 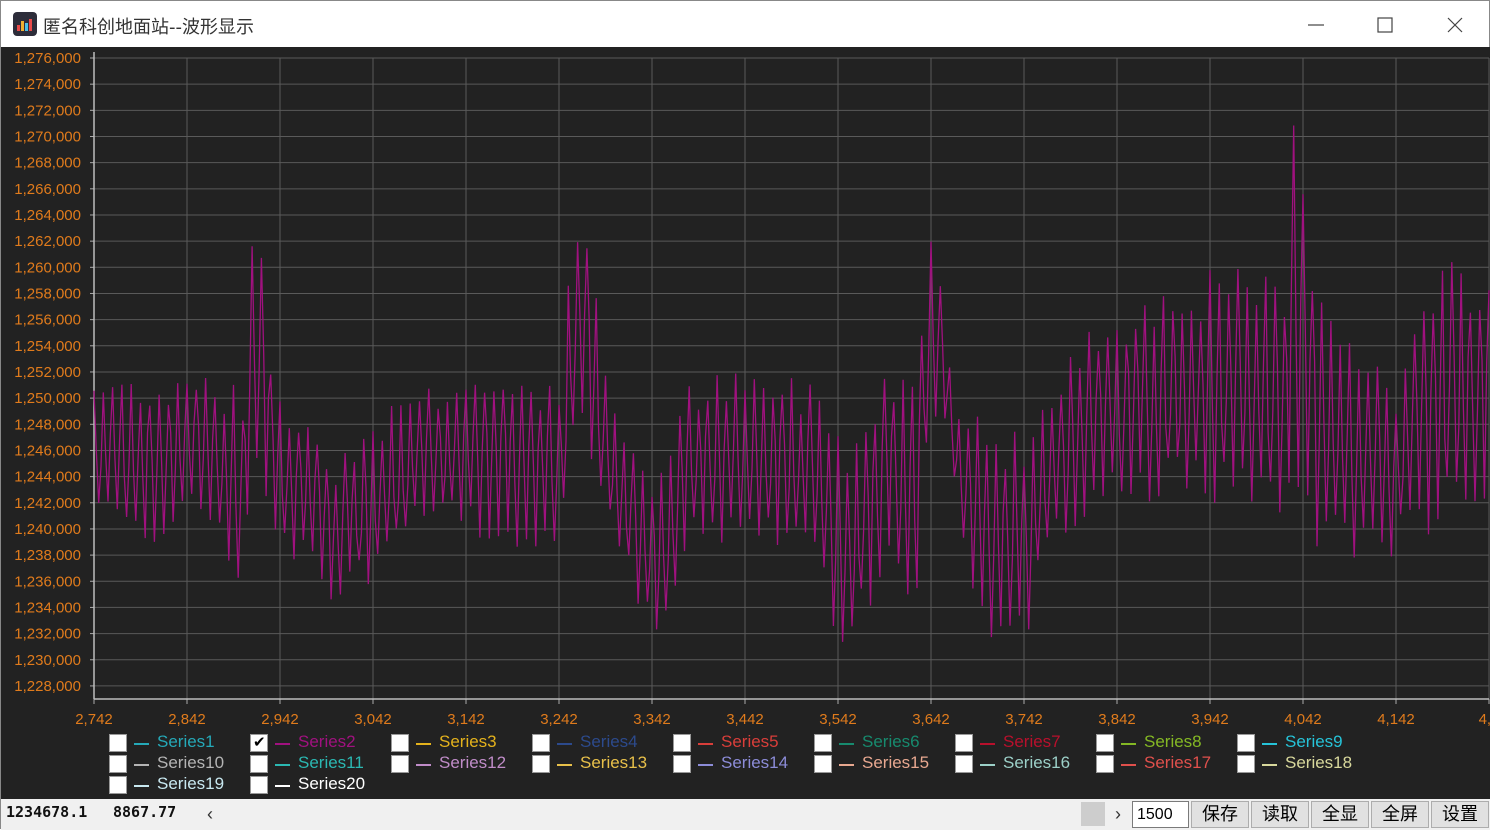 I want to click on maximize-button, so click(x=1385, y=24).